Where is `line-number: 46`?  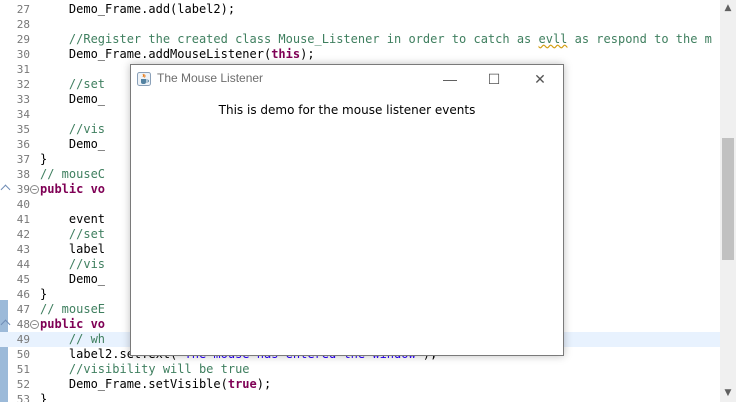 line-number: 46 is located at coordinates (23, 294).